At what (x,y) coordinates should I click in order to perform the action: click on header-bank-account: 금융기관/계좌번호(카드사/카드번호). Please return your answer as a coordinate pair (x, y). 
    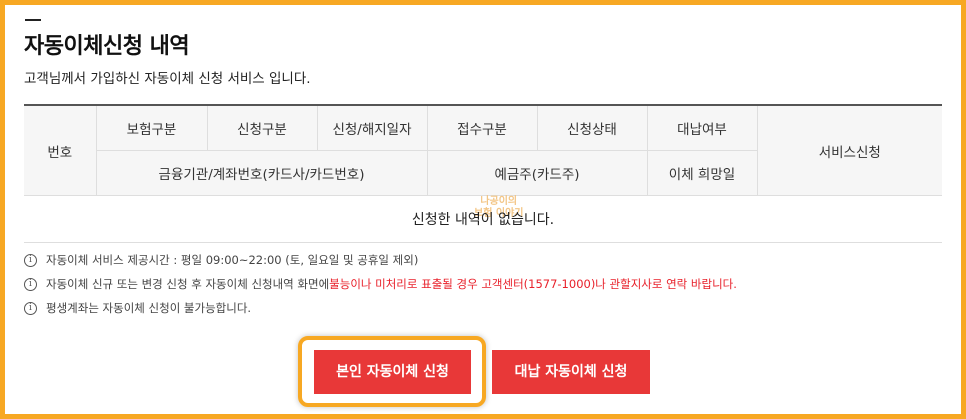
    Looking at the image, I should click on (261, 173).